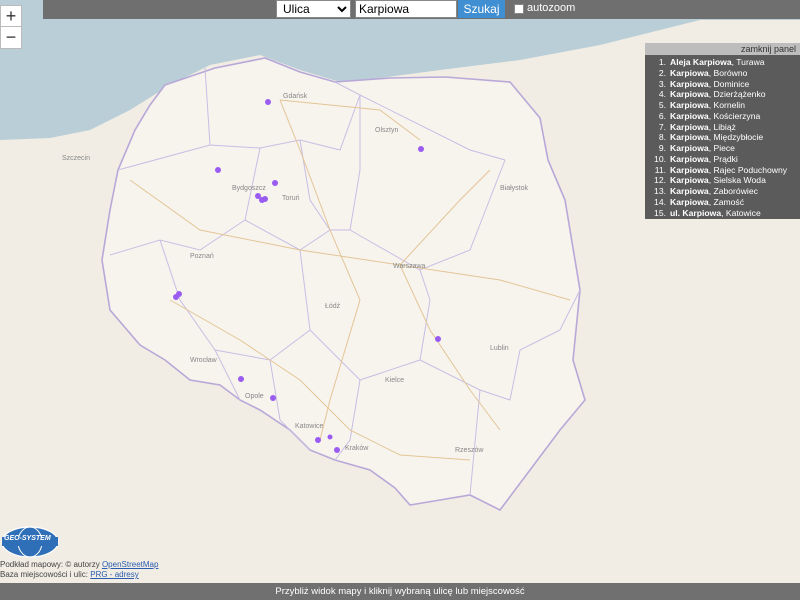 Image resolution: width=800 pixels, height=600 pixels. I want to click on result-place: Zamość, so click(729, 201).